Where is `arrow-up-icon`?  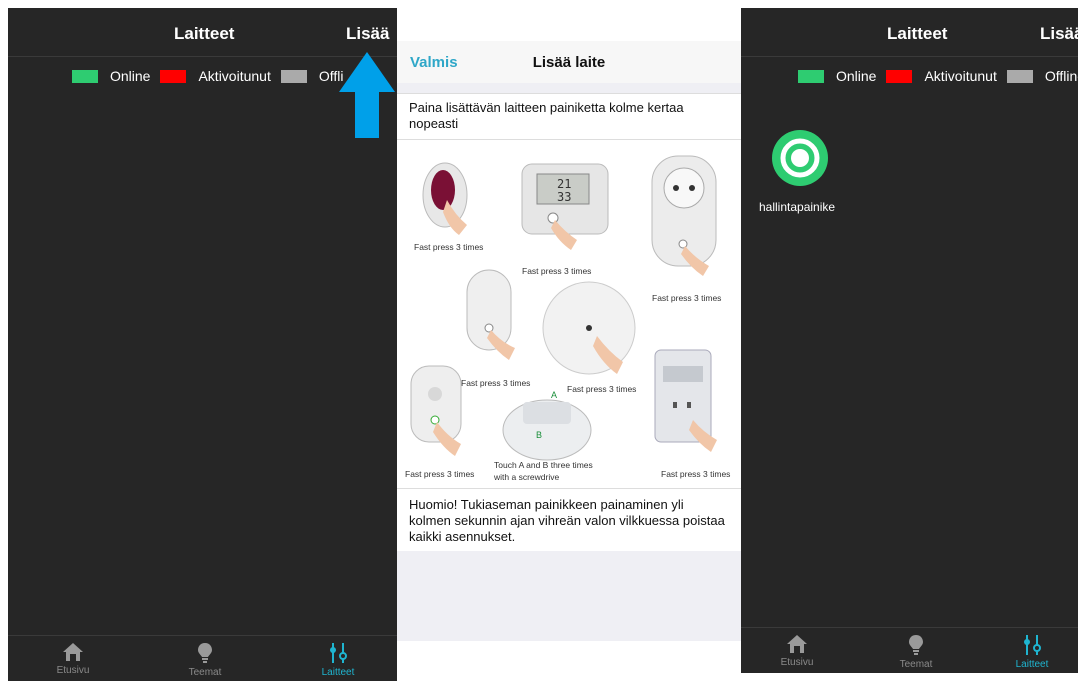 arrow-up-icon is located at coordinates (367, 95).